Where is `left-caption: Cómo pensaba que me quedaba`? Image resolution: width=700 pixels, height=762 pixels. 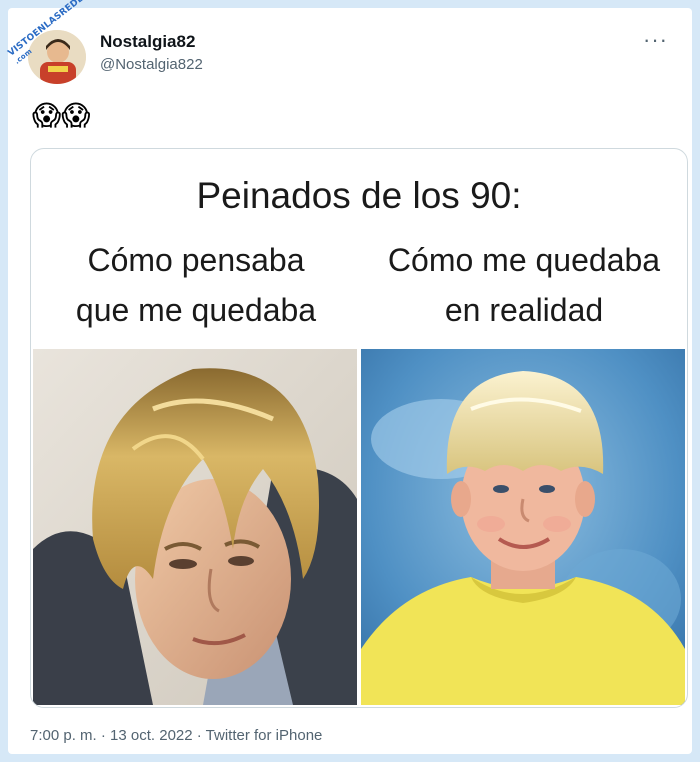
left-caption: Cómo pensaba que me quedaba is located at coordinates (196, 285).